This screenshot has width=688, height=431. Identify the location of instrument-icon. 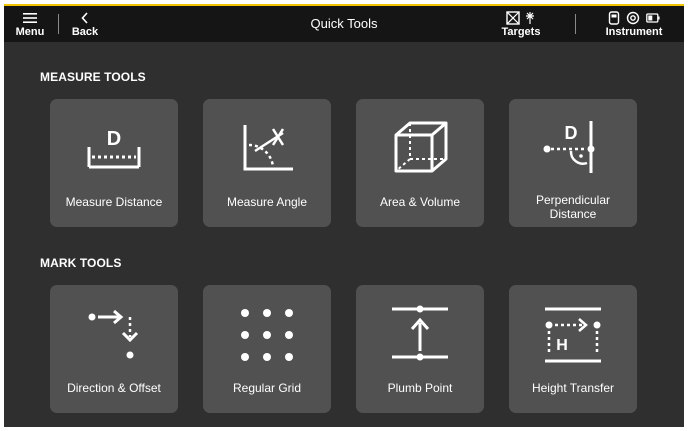
(614, 17).